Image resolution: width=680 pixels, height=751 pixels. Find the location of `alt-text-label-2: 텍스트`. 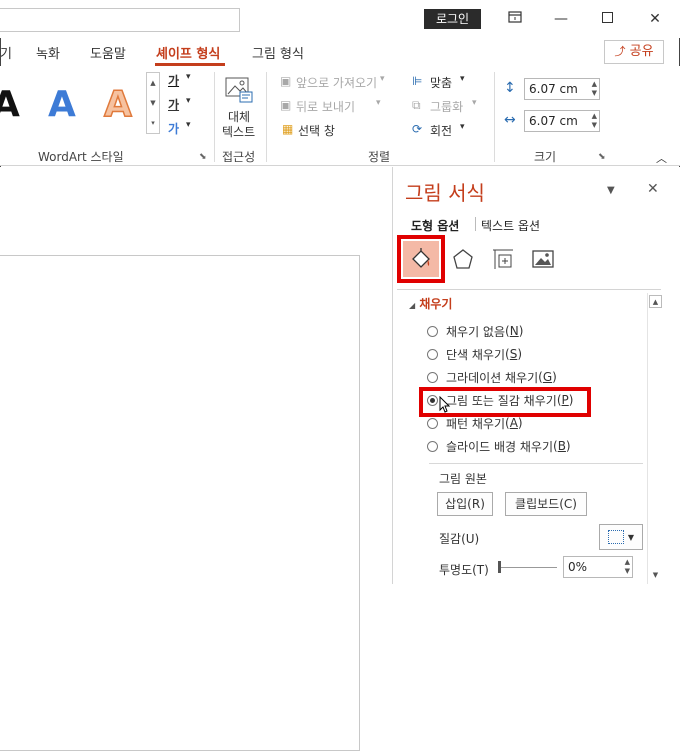

alt-text-label-2: 텍스트 is located at coordinates (238, 131).